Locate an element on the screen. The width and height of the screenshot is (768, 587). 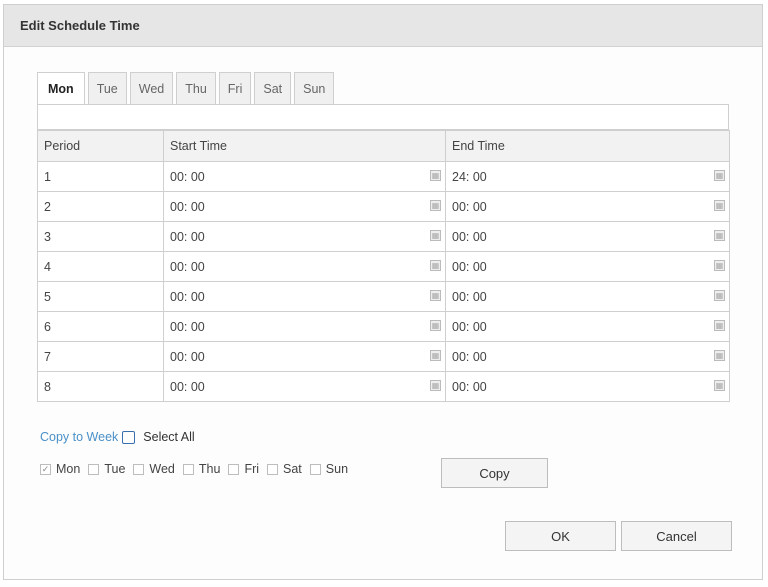
table-row: 3 00: 00 ▦ 00: 00 ▦ is located at coordinates (383, 236).